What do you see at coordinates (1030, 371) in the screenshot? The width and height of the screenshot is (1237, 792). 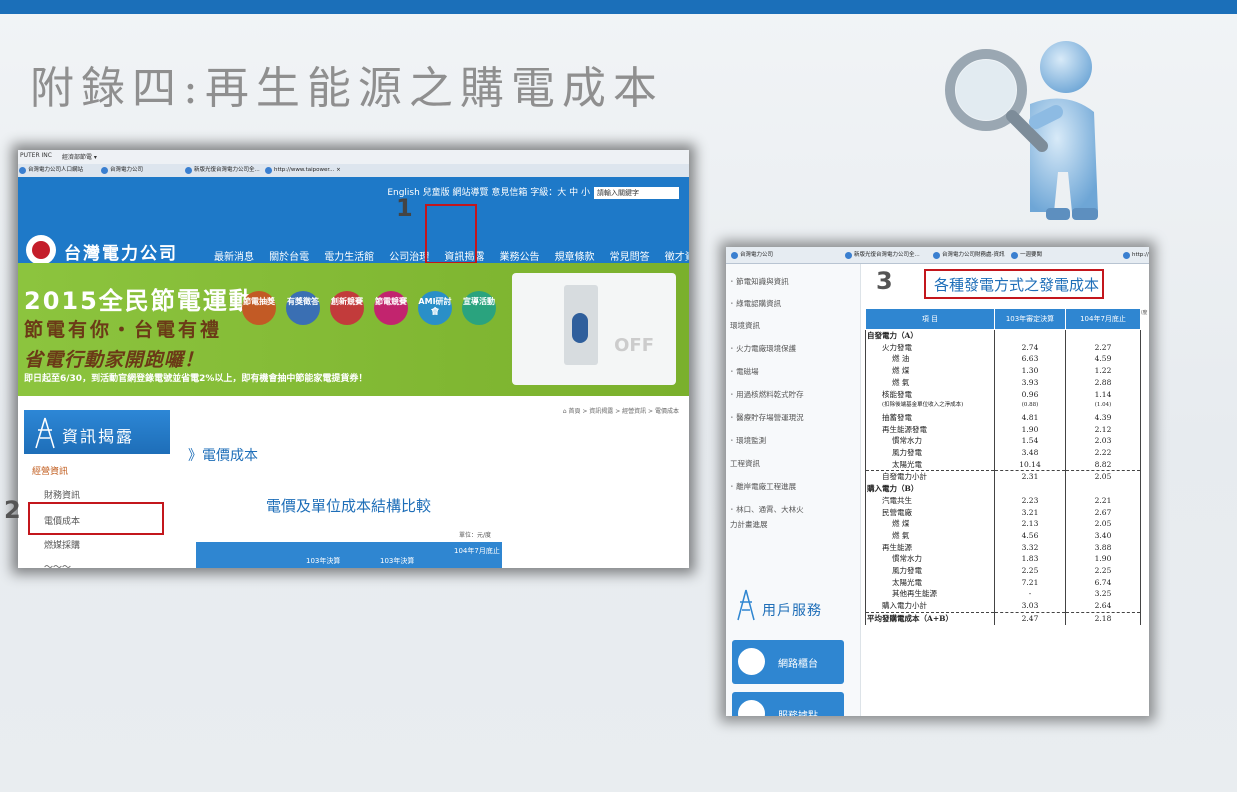 I see `cell-value: 1.30` at bounding box center [1030, 371].